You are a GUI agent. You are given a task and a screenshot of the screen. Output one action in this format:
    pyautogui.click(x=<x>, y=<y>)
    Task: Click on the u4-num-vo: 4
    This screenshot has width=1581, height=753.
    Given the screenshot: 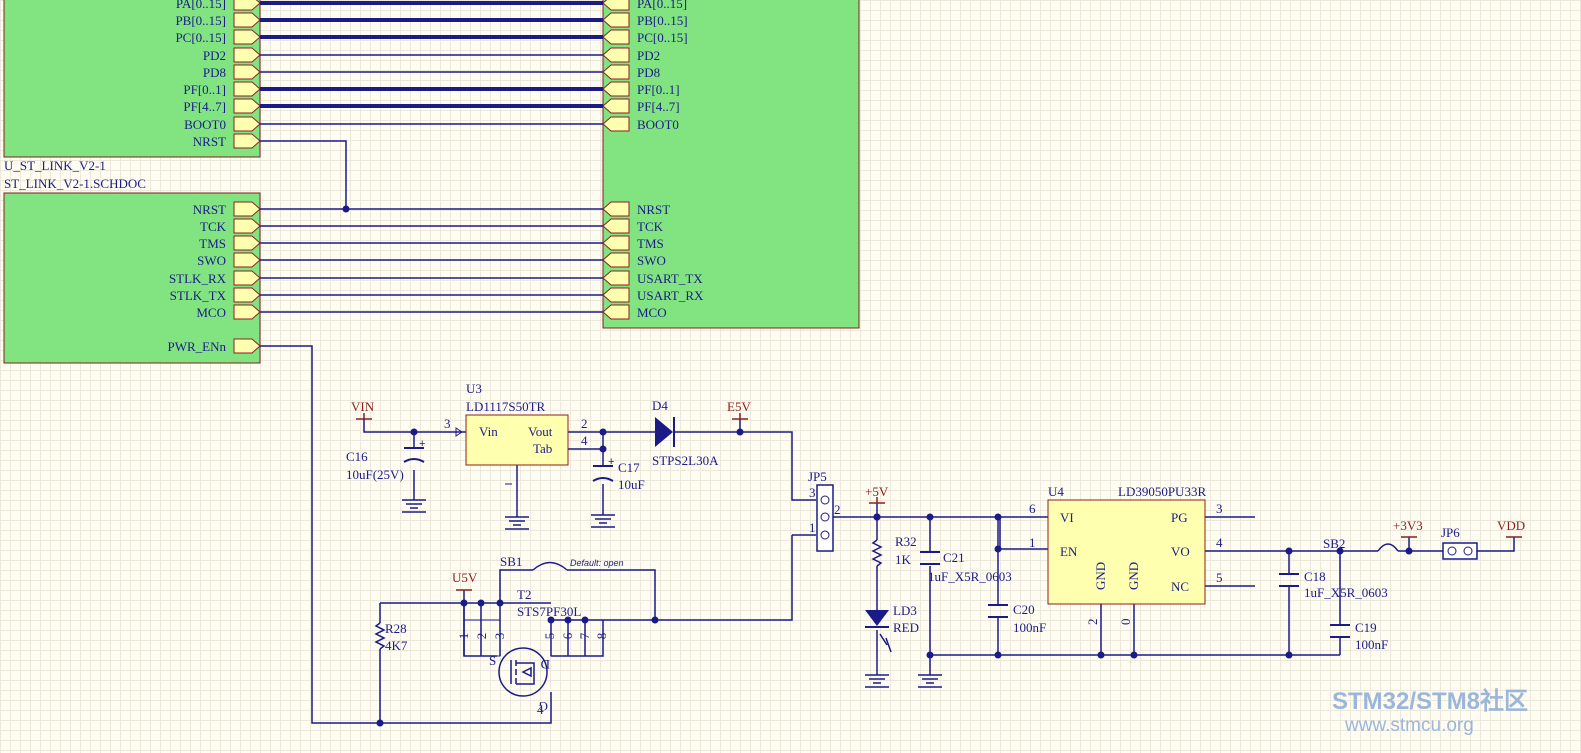 What is the action you would take?
    pyautogui.click(x=1219, y=542)
    